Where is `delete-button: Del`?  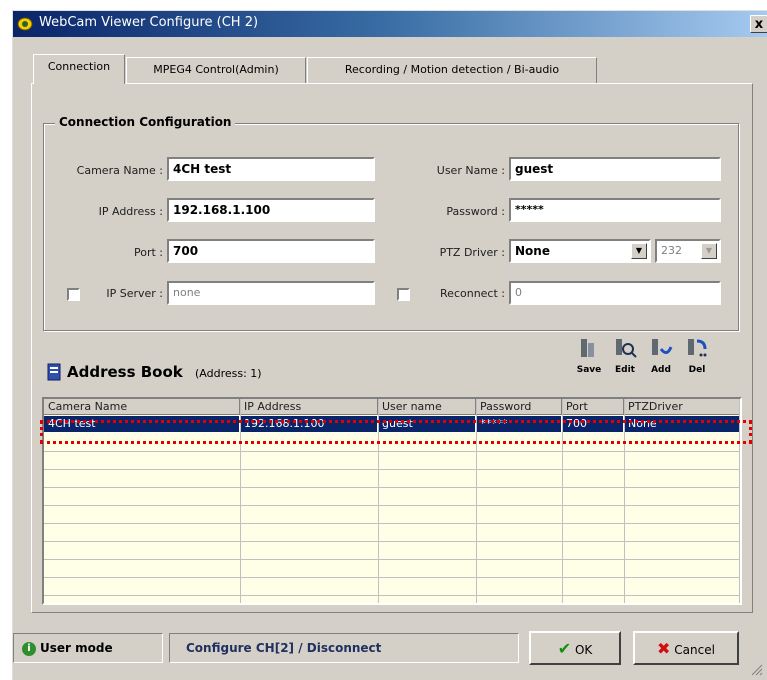
delete-button: Del is located at coordinates (697, 355).